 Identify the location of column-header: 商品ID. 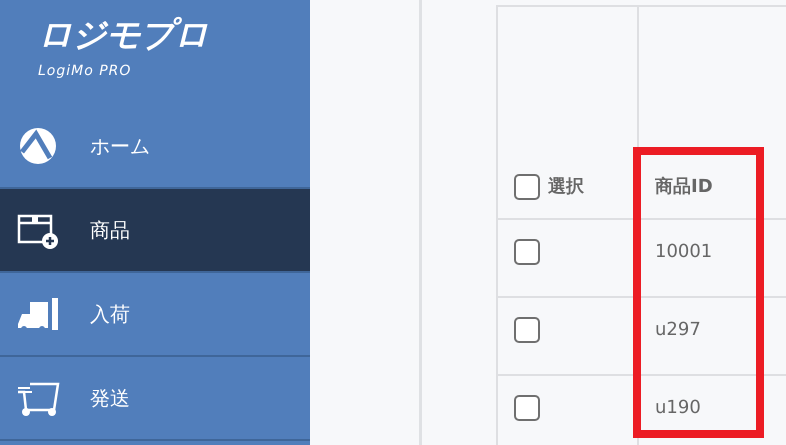
(712, 112).